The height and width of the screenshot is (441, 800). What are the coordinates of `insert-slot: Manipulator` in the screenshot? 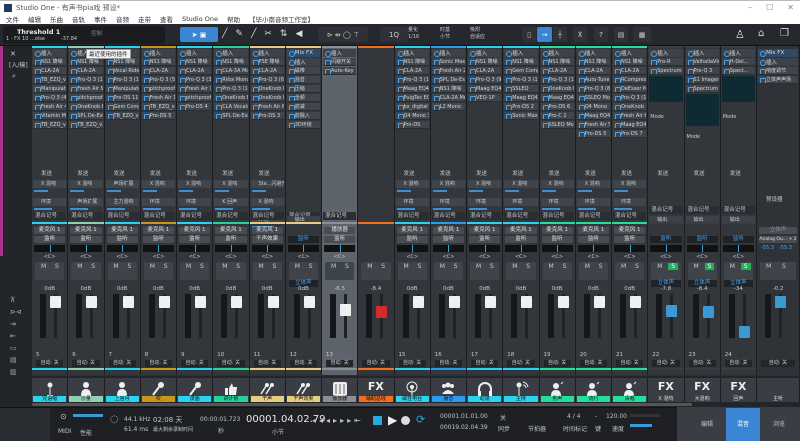 It's located at (50, 89).